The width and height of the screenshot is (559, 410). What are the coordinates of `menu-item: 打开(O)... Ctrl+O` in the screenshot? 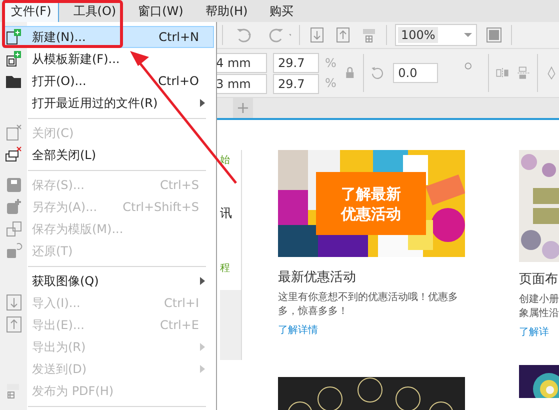 It's located at (108, 81).